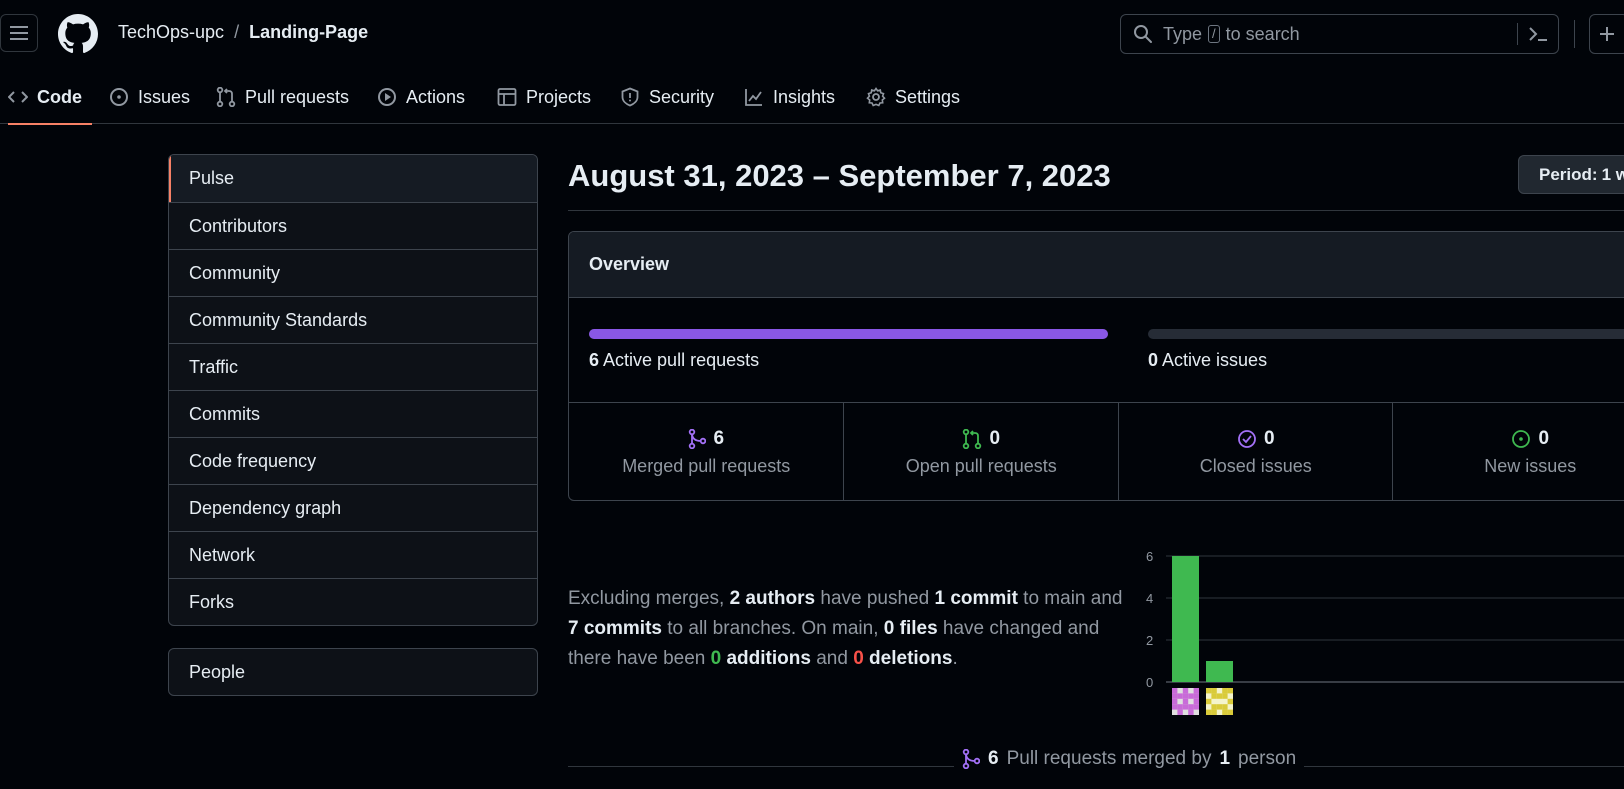  Describe the element at coordinates (1183, 33) in the screenshot. I see `search-placeholder-before: Type` at that location.